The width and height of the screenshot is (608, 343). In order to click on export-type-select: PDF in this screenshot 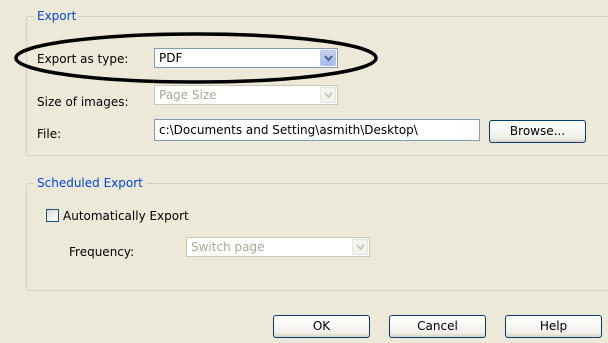, I will do `click(246, 58)`.